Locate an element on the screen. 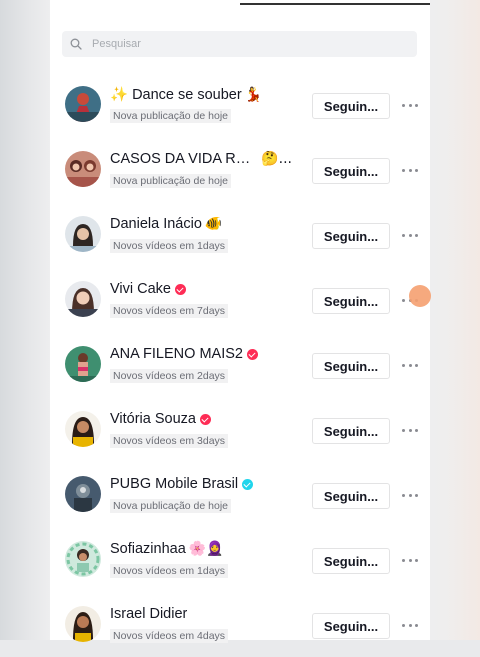 This screenshot has height=657, width=480. search-input is located at coordinates (242, 44).